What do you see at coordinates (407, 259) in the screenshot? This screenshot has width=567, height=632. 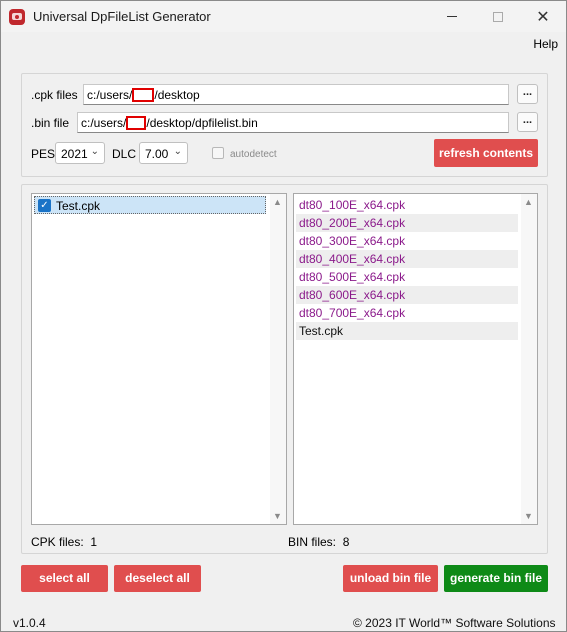 I see `list-item: dt80_400E_x64.cpk` at bounding box center [407, 259].